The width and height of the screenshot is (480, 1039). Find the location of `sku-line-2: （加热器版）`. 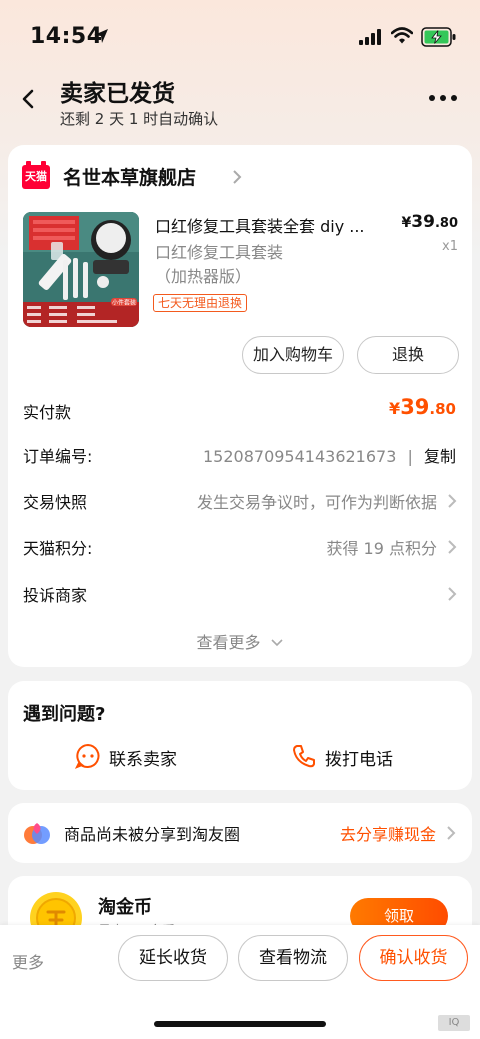

sku-line-2: （加热器版） is located at coordinates (203, 276).